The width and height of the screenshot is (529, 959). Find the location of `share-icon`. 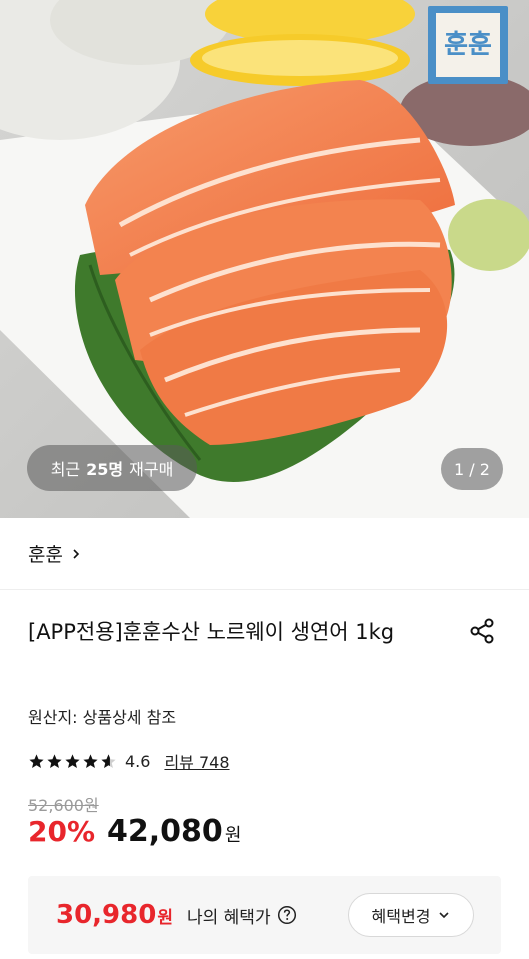

share-icon is located at coordinates (482, 631).